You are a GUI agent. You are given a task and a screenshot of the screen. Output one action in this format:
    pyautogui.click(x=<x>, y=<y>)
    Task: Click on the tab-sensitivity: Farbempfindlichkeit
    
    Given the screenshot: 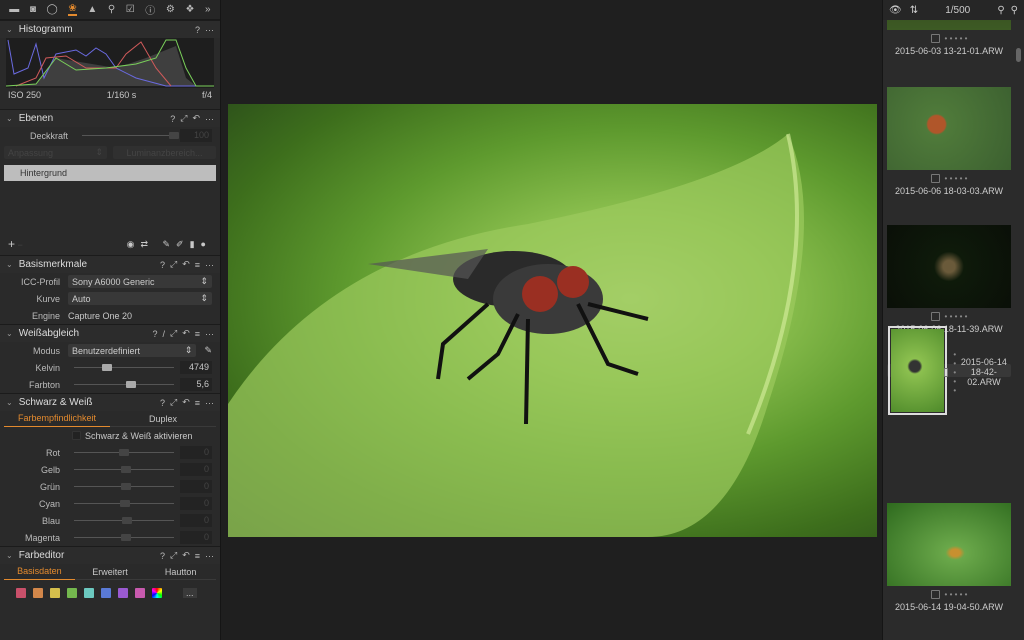 What is the action you would take?
    pyautogui.click(x=57, y=419)
    